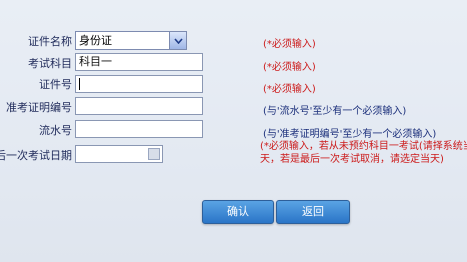  Describe the element at coordinates (55, 130) in the screenshot. I see `serial-label: 流水号` at that location.